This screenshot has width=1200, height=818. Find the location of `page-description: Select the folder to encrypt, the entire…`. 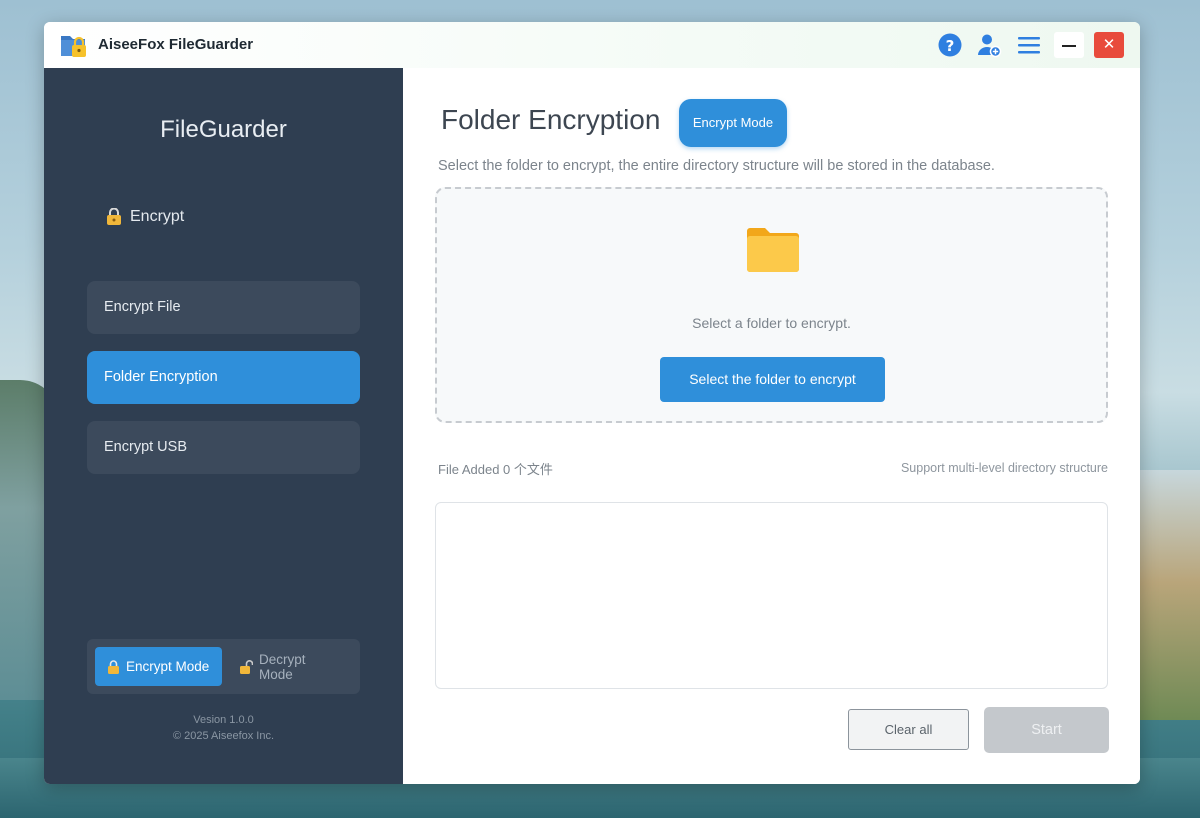

page-description: Select the folder to encrypt, the entire… is located at coordinates (716, 166).